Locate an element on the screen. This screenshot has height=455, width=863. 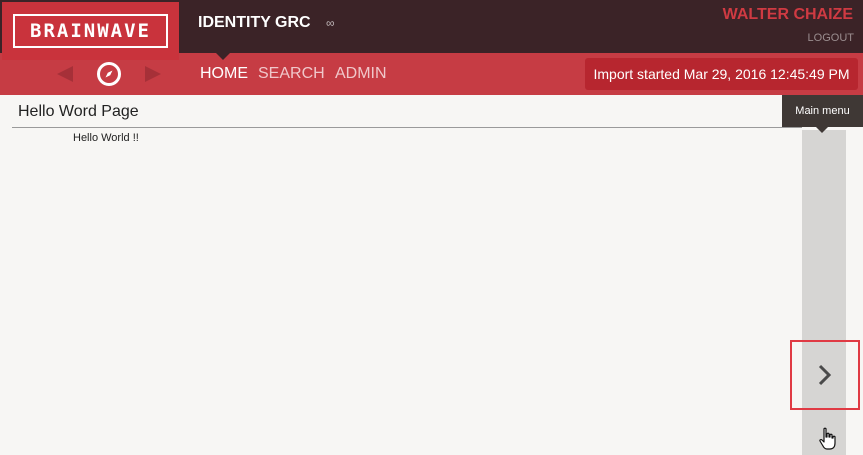
brand-logo: BRAINWAVE is located at coordinates (90, 31).